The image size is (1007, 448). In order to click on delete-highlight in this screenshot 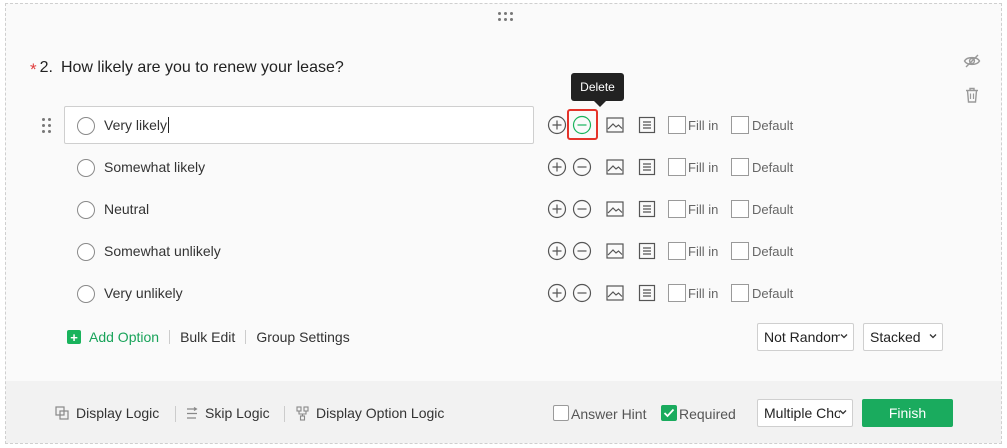, I will do `click(582, 124)`.